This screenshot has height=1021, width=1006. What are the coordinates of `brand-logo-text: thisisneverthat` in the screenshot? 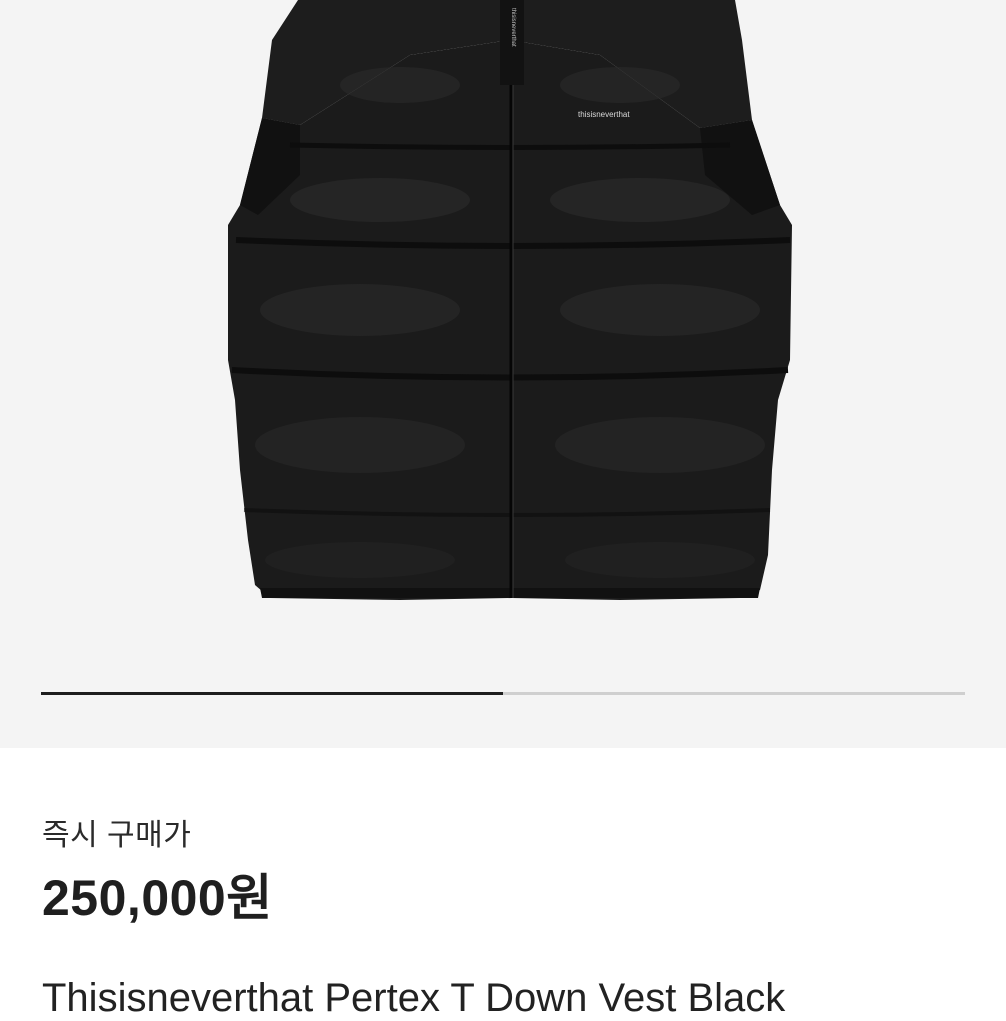 It's located at (604, 114).